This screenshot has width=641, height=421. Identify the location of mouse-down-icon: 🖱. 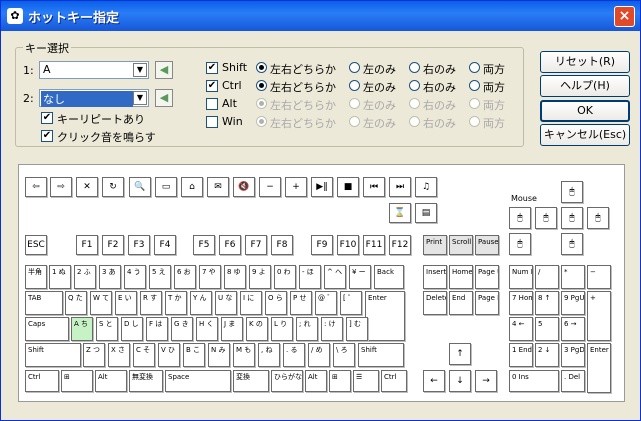
(572, 244).